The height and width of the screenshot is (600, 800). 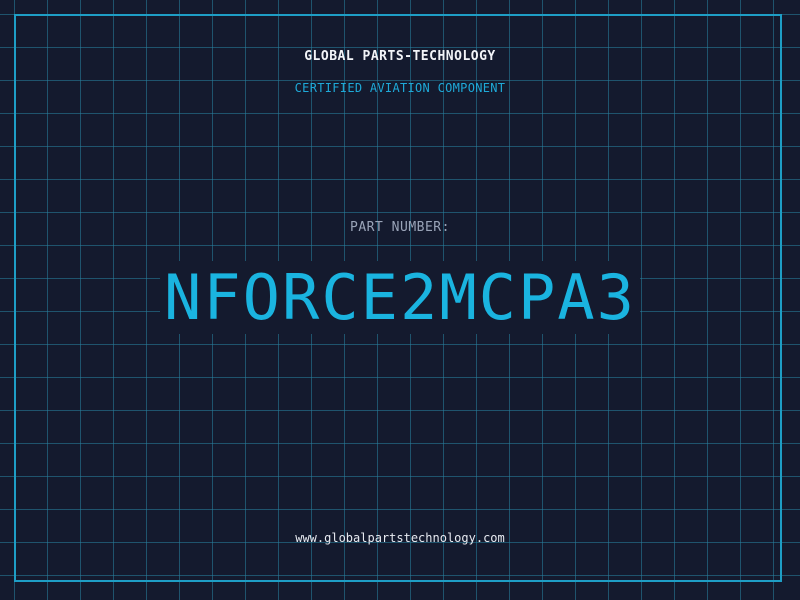 I want to click on website-link: www.globalpartstechnology.com, so click(x=400, y=538).